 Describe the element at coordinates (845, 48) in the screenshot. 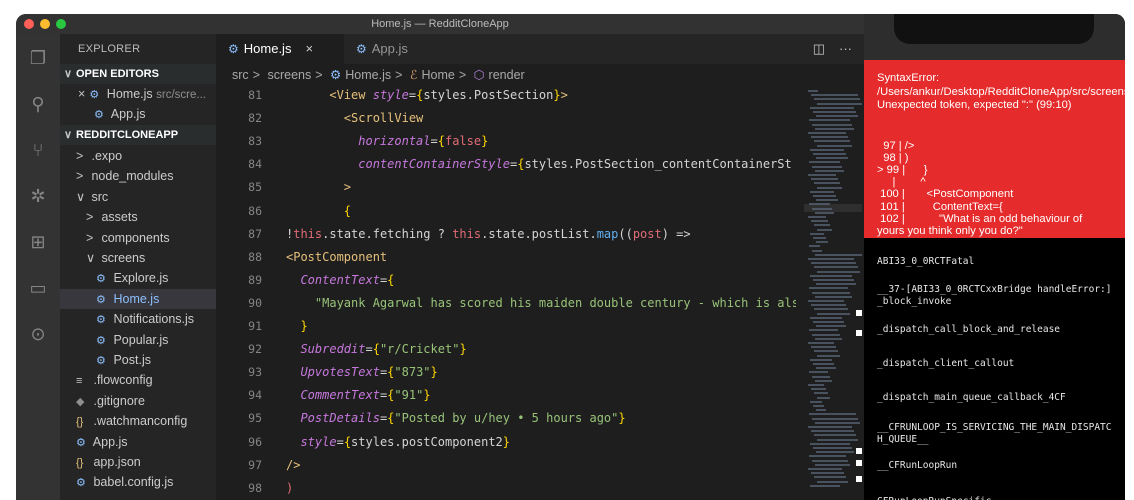

I see `more-actions-icon: ···` at that location.